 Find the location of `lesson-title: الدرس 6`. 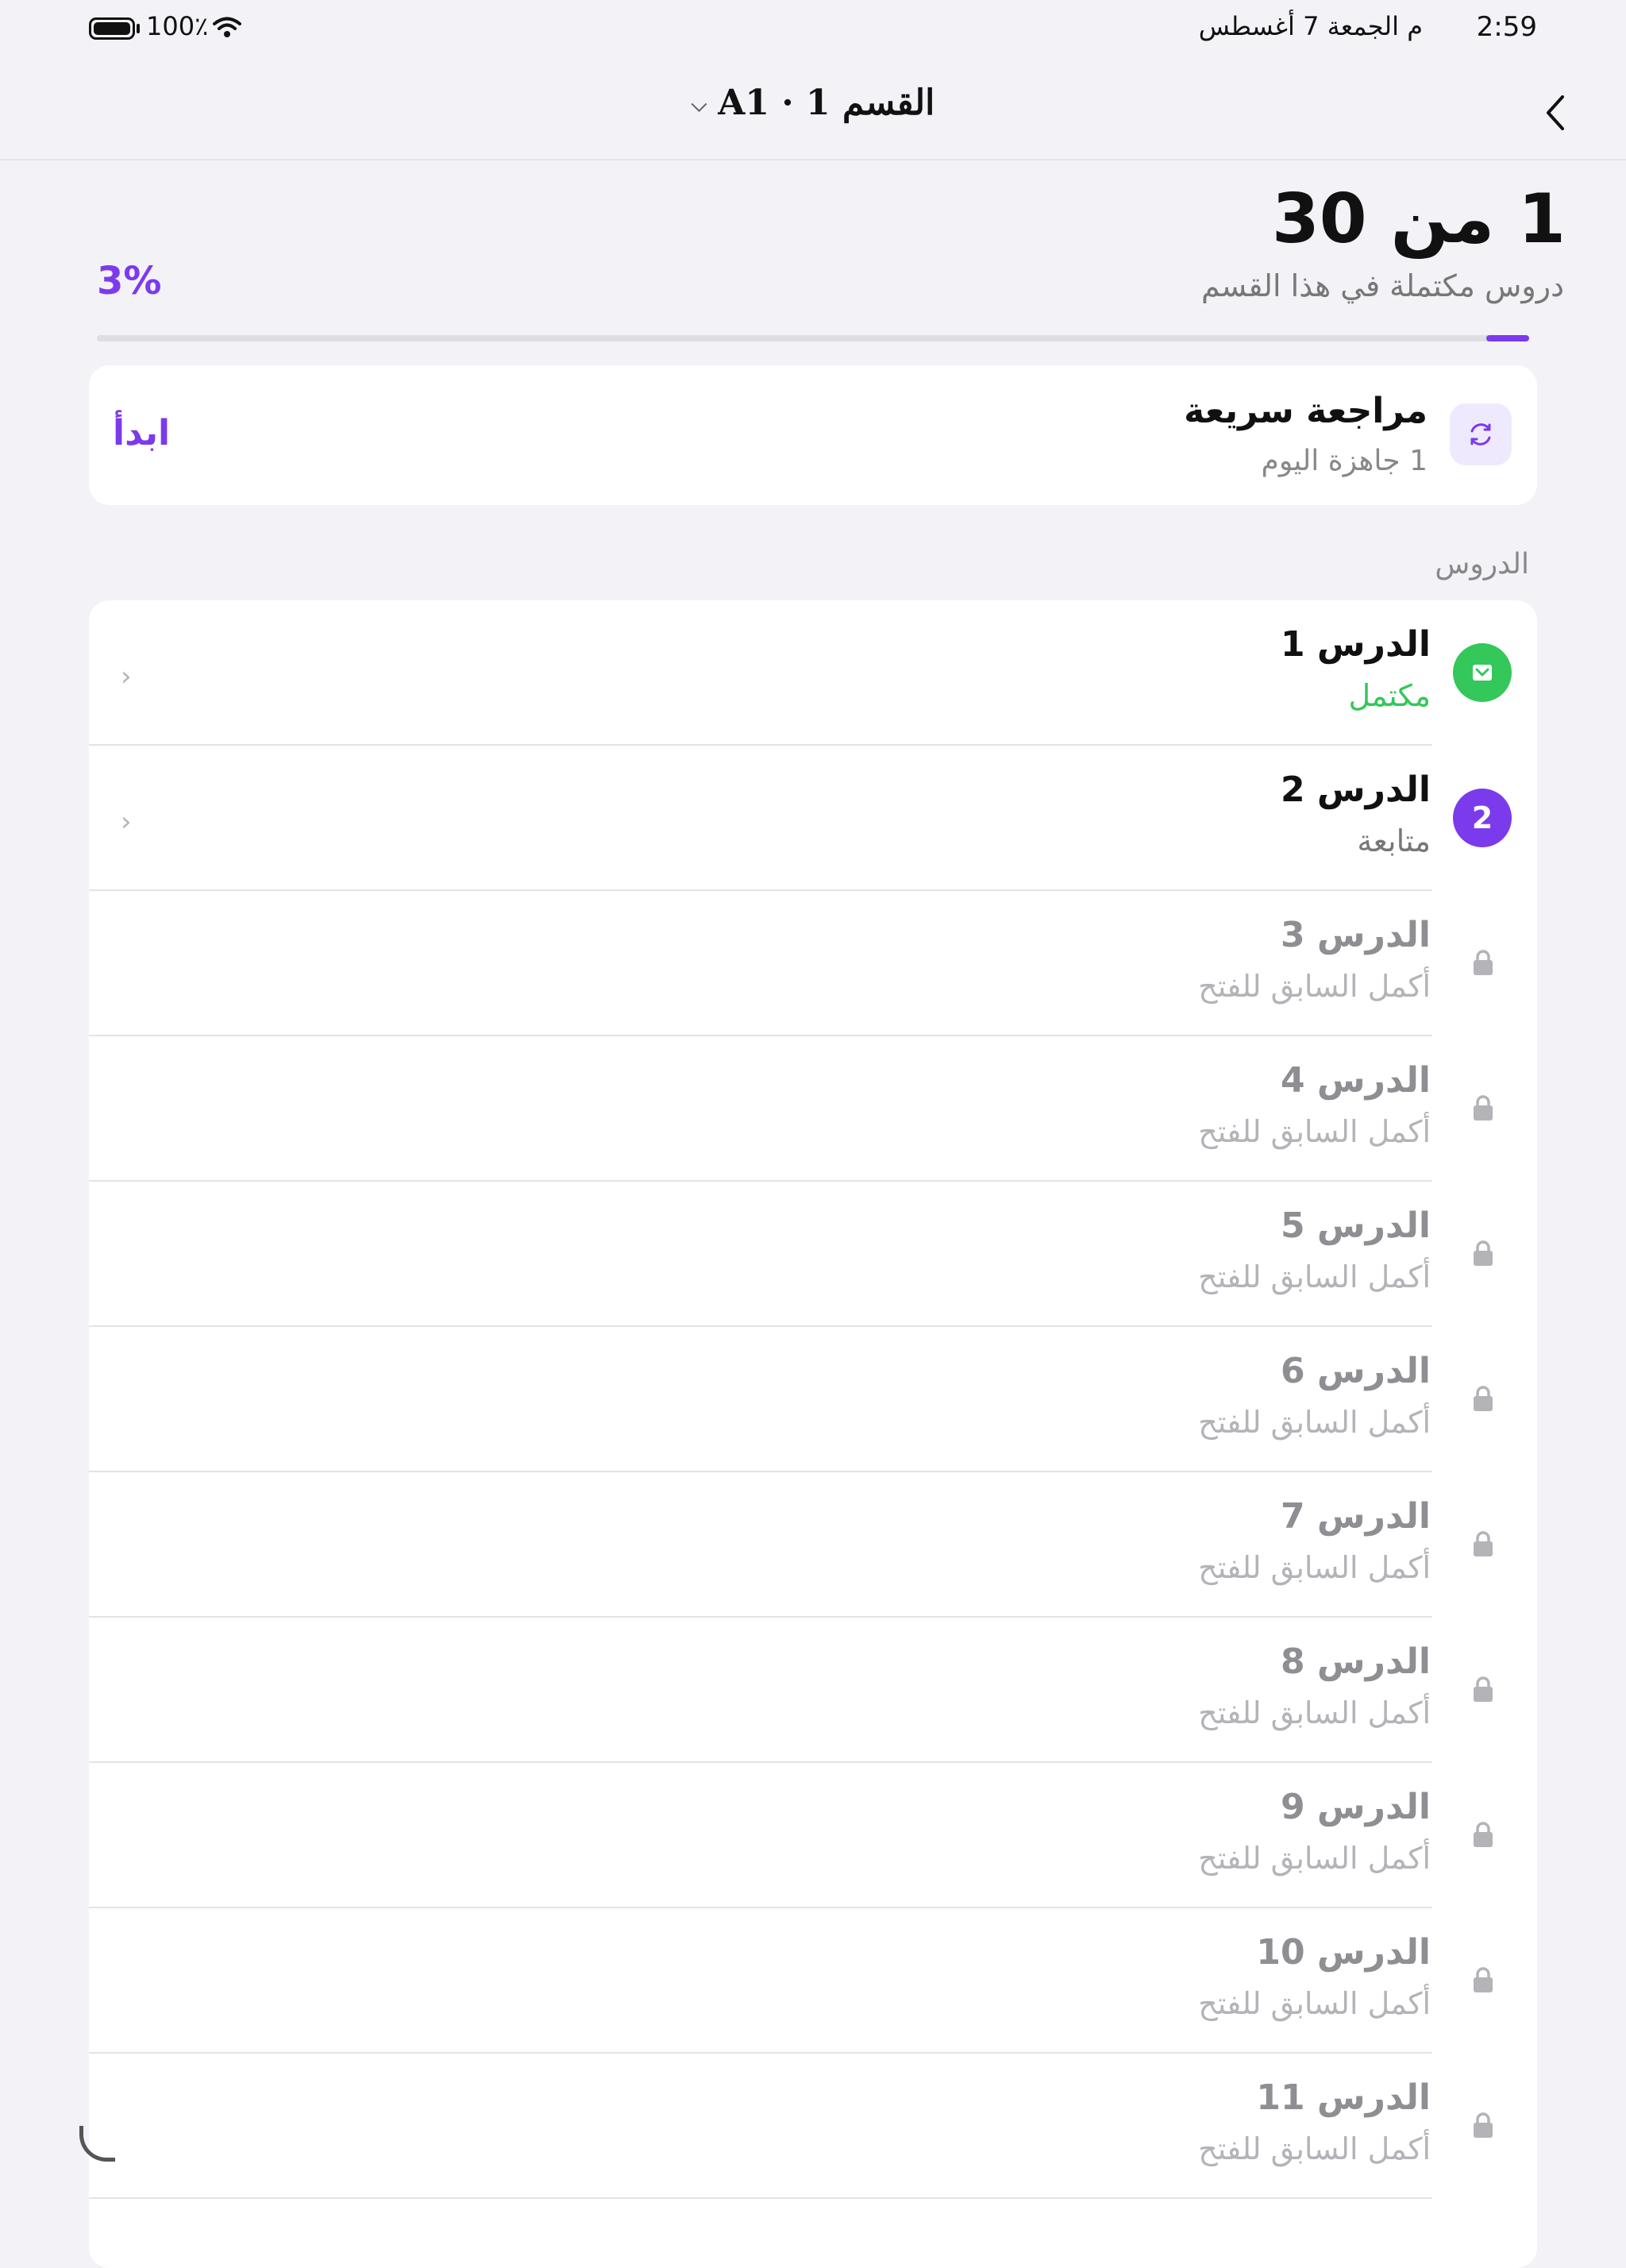

lesson-title: الدرس 6 is located at coordinates (1355, 1371).